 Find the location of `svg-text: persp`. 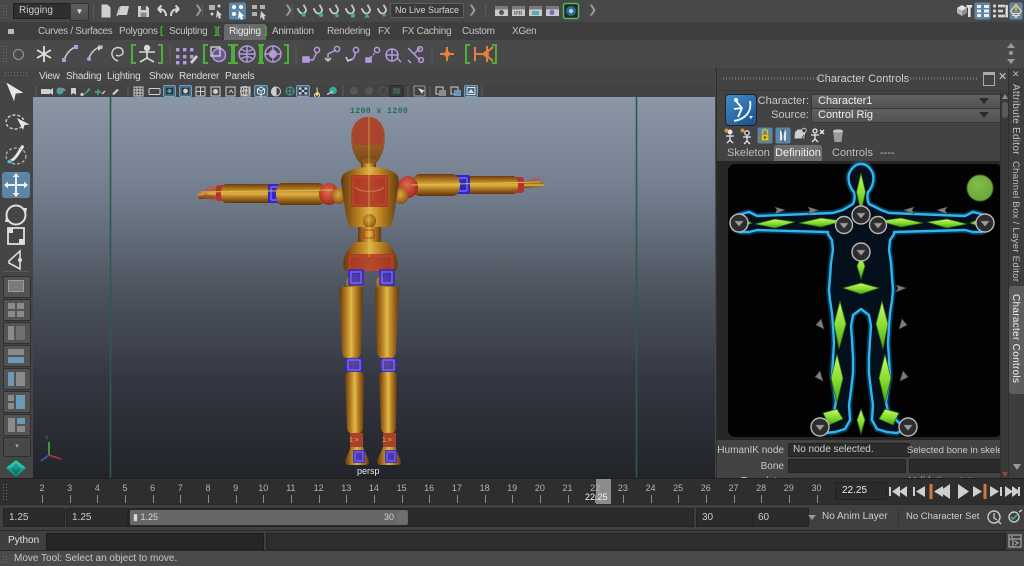

svg-text: persp is located at coordinates (368, 471).